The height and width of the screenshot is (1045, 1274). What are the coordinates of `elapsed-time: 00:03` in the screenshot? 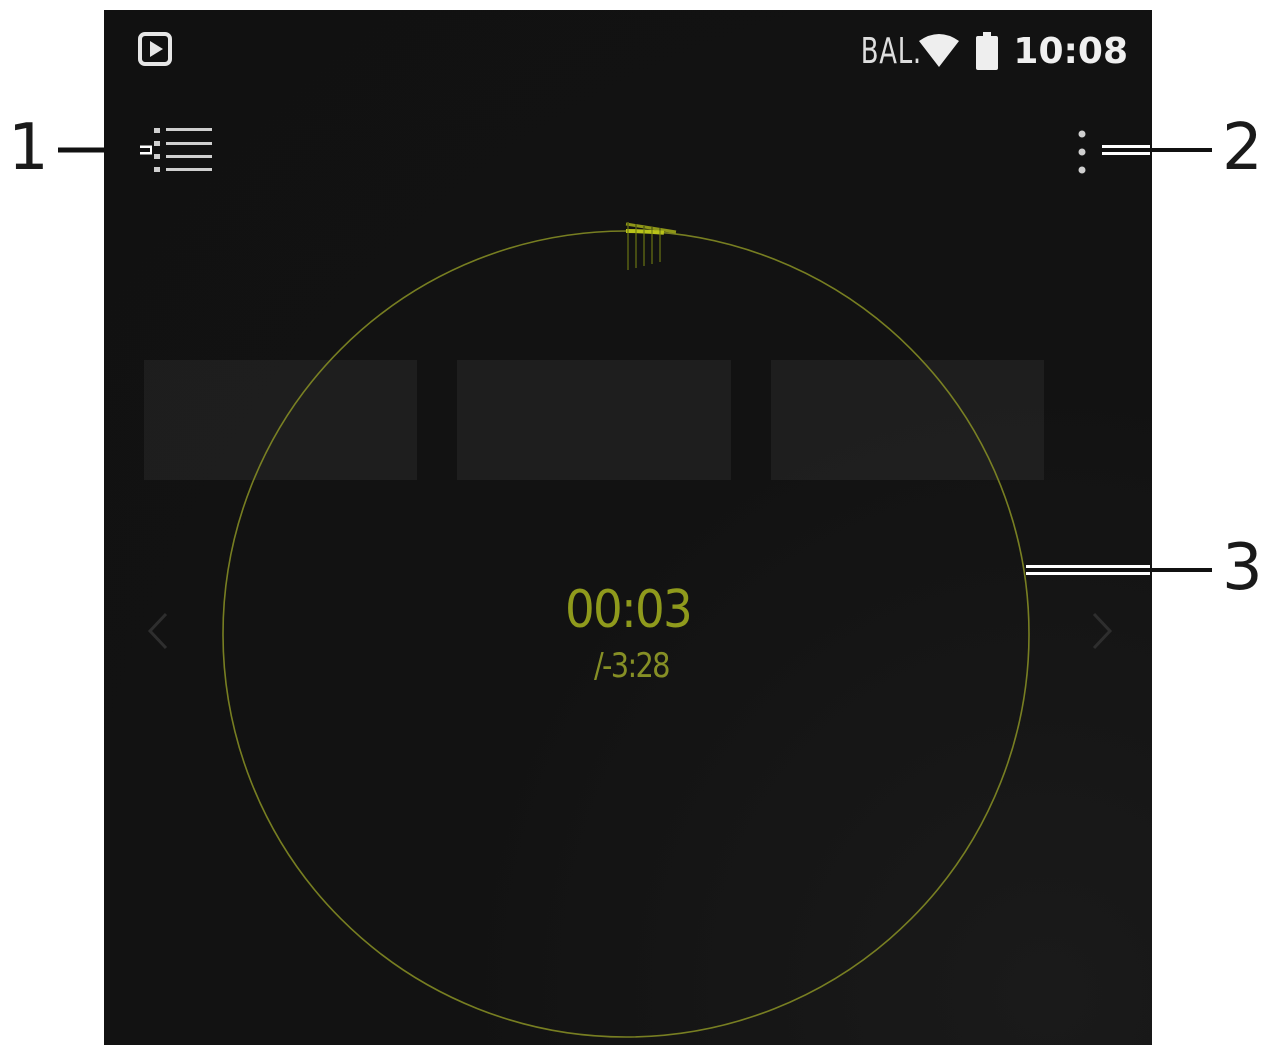 It's located at (629, 610).